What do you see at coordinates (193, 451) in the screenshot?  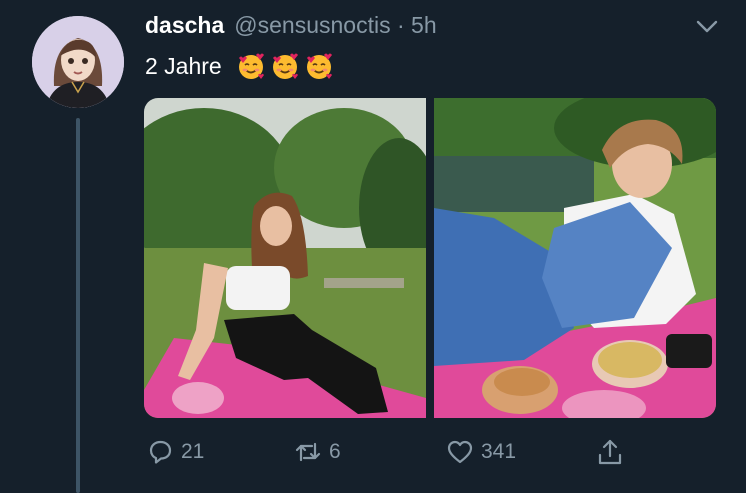 I see `reply-count: 21` at bounding box center [193, 451].